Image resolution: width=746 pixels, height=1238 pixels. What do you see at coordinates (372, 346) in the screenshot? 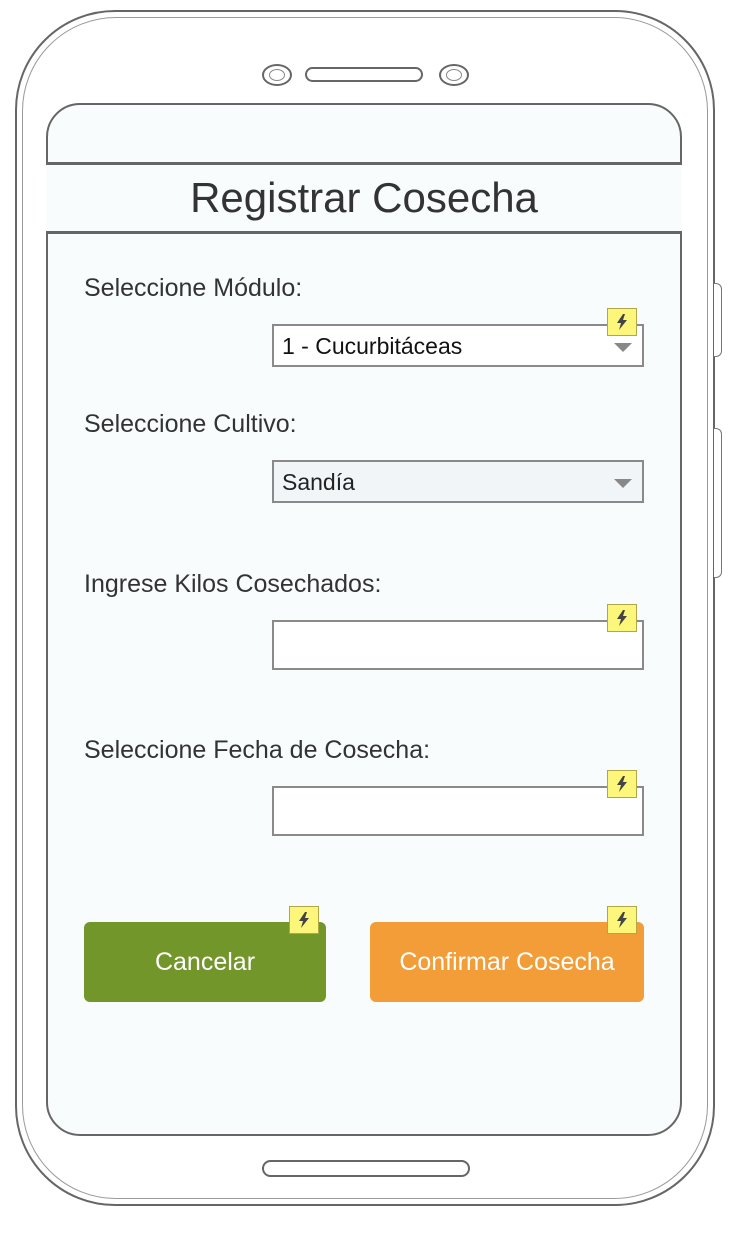
I see `modulo-select-value: 1 - Cucurbitáceas` at bounding box center [372, 346].